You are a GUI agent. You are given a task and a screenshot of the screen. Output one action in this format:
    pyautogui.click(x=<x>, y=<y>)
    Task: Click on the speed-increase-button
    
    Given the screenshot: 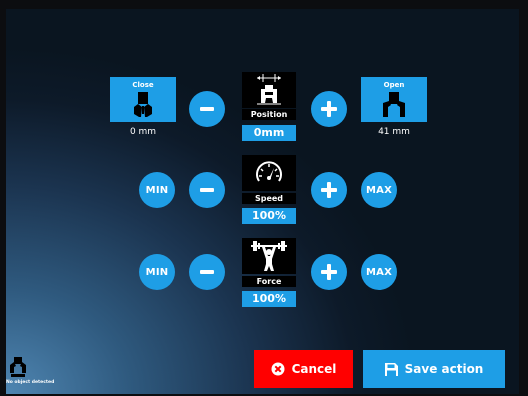 What is the action you would take?
    pyautogui.click(x=329, y=190)
    